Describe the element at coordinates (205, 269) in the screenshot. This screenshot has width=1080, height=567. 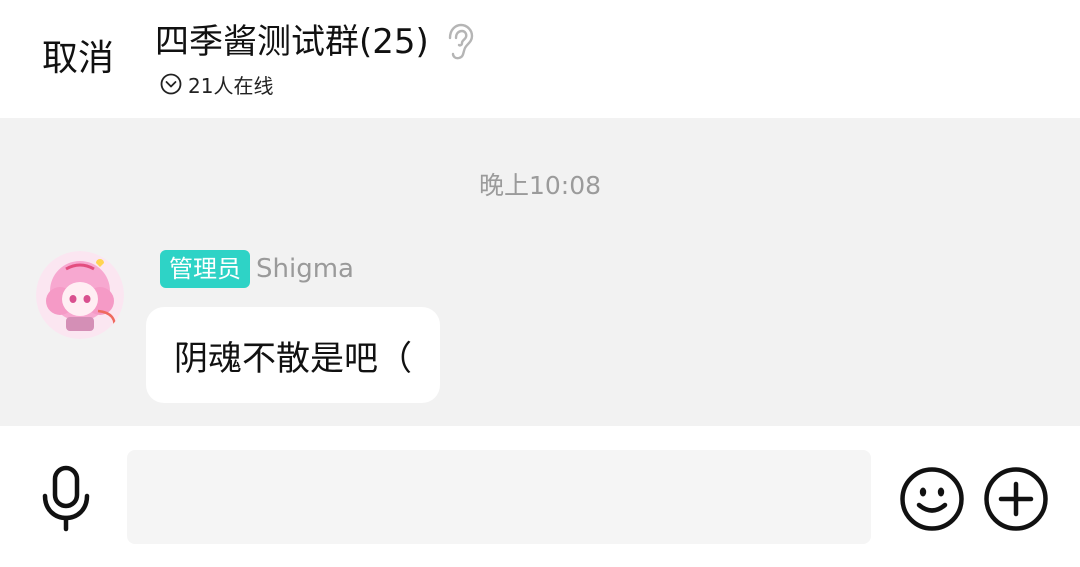
I see `admin-badge: 管理员` at that location.